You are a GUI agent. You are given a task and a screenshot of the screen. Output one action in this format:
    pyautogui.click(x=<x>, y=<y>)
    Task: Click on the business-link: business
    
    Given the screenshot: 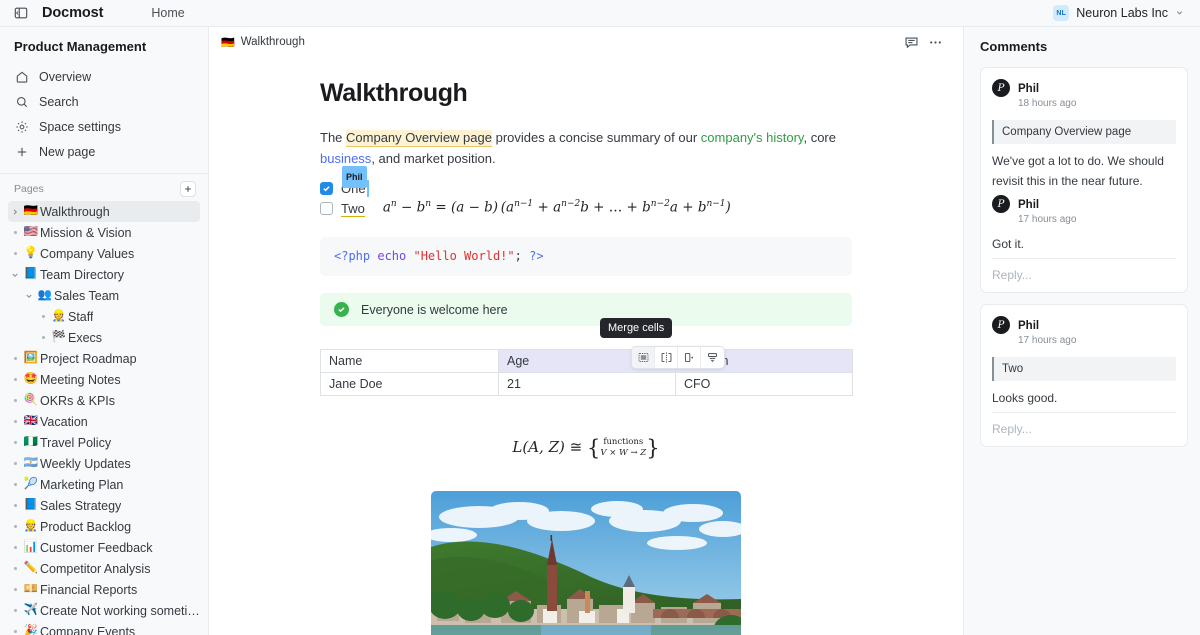 What is the action you would take?
    pyautogui.click(x=345, y=158)
    